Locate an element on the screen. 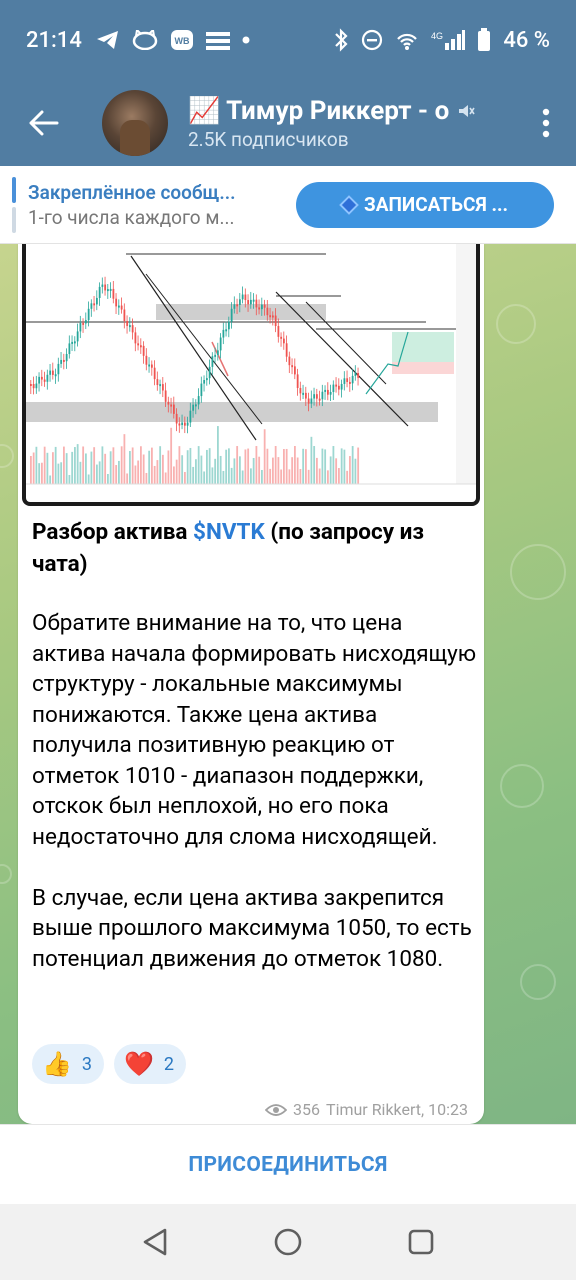 This screenshot has width=576, height=1280. diamond-icon is located at coordinates (349, 204).